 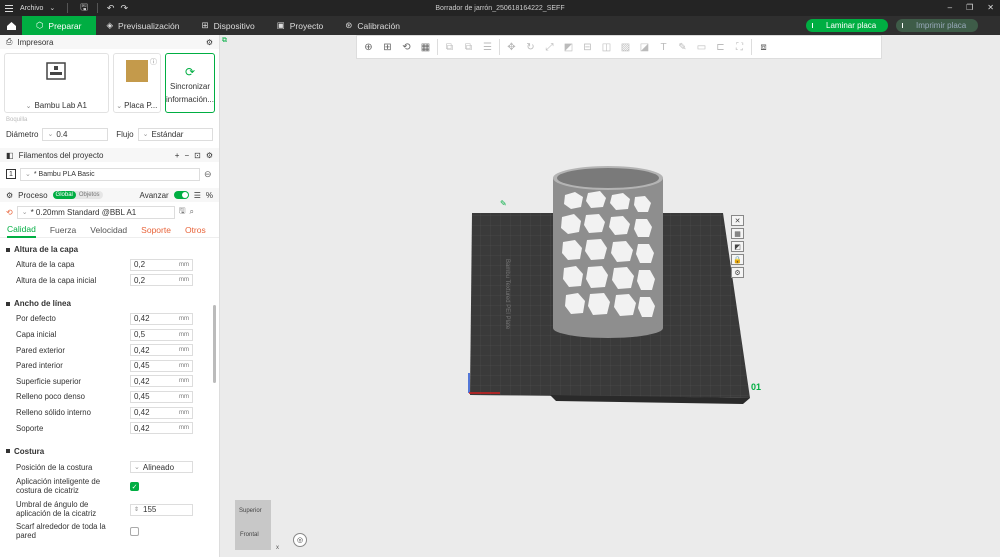 What do you see at coordinates (63, 230) in the screenshot?
I see `tab-strength: Fuerza` at bounding box center [63, 230].